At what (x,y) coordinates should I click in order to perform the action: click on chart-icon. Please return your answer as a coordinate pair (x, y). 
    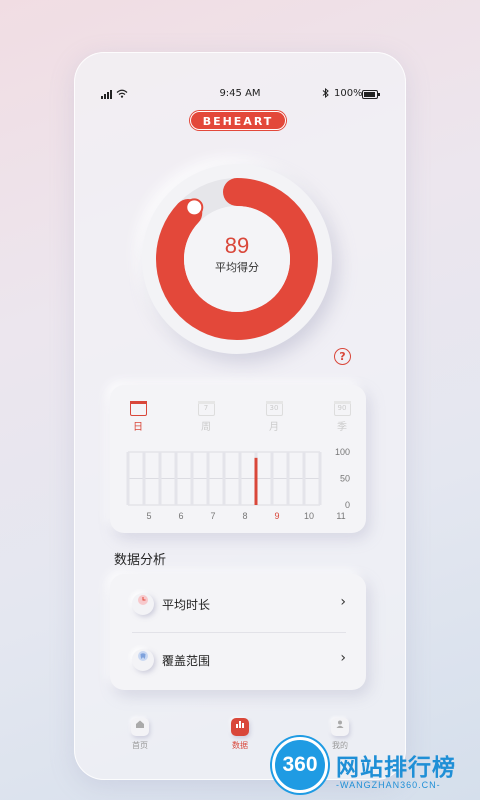
    Looking at the image, I should click on (240, 727).